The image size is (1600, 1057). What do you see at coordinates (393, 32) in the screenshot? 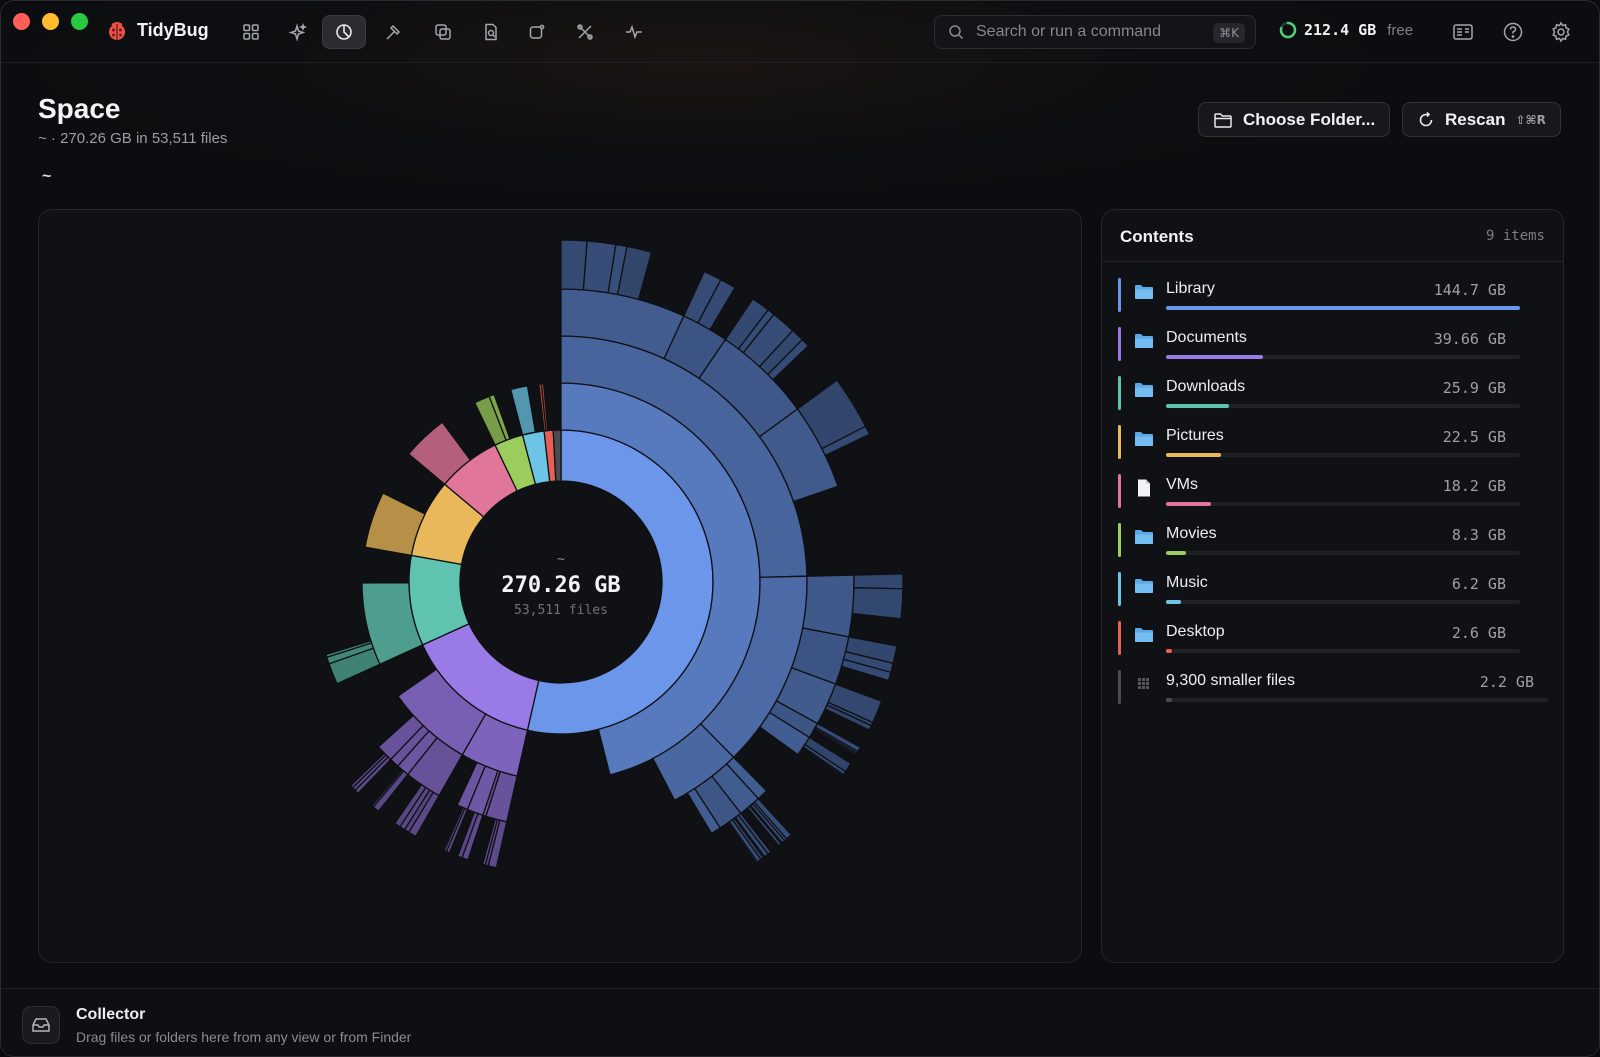
I see `tool-uninstaller` at bounding box center [393, 32].